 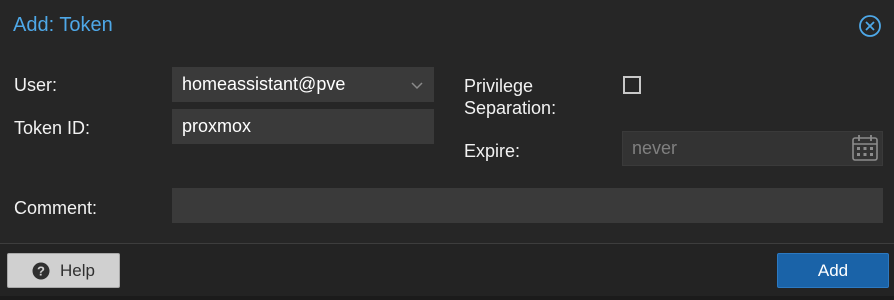 I want to click on comment-label: Comment:, so click(x=56, y=208).